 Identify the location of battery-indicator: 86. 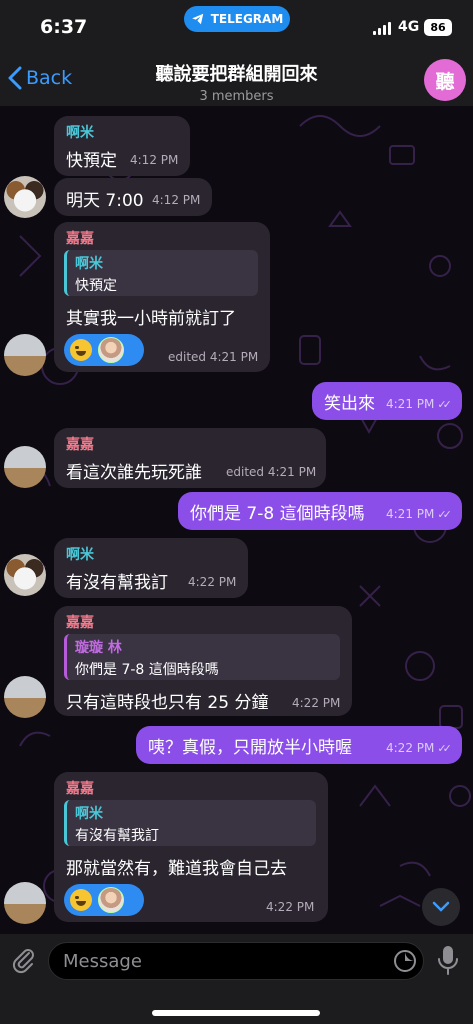
(438, 27).